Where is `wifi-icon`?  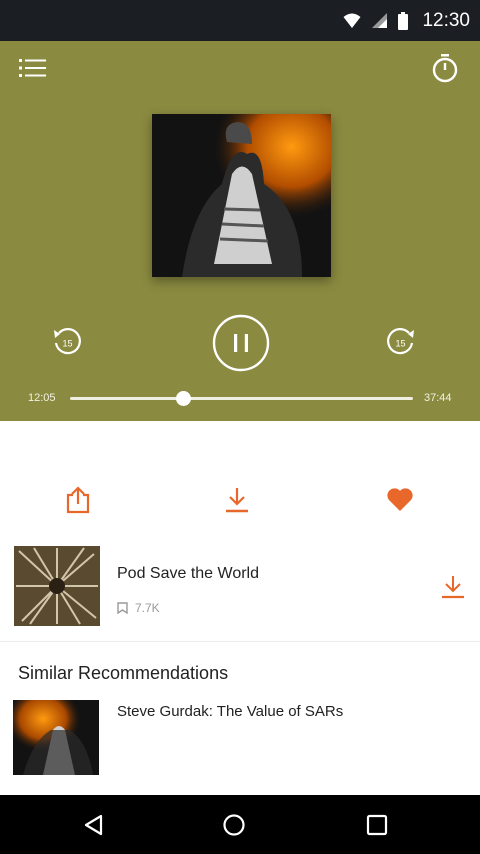 wifi-icon is located at coordinates (352, 20).